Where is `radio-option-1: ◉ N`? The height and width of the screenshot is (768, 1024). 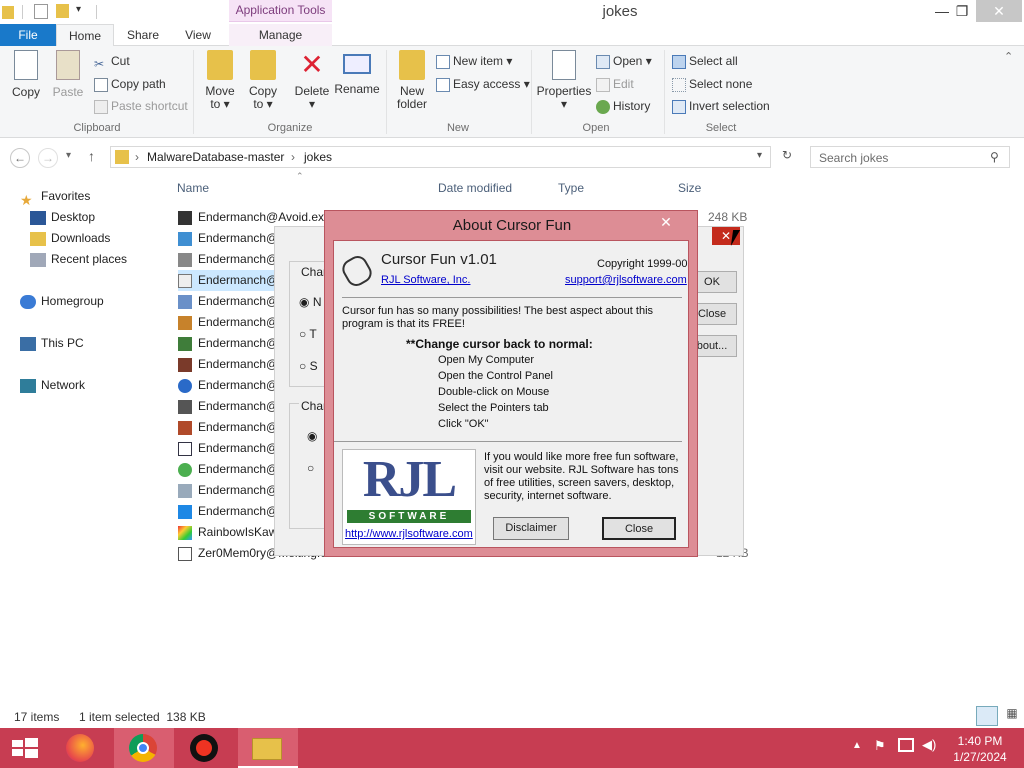
radio-option-1: ◉ N is located at coordinates (310, 302).